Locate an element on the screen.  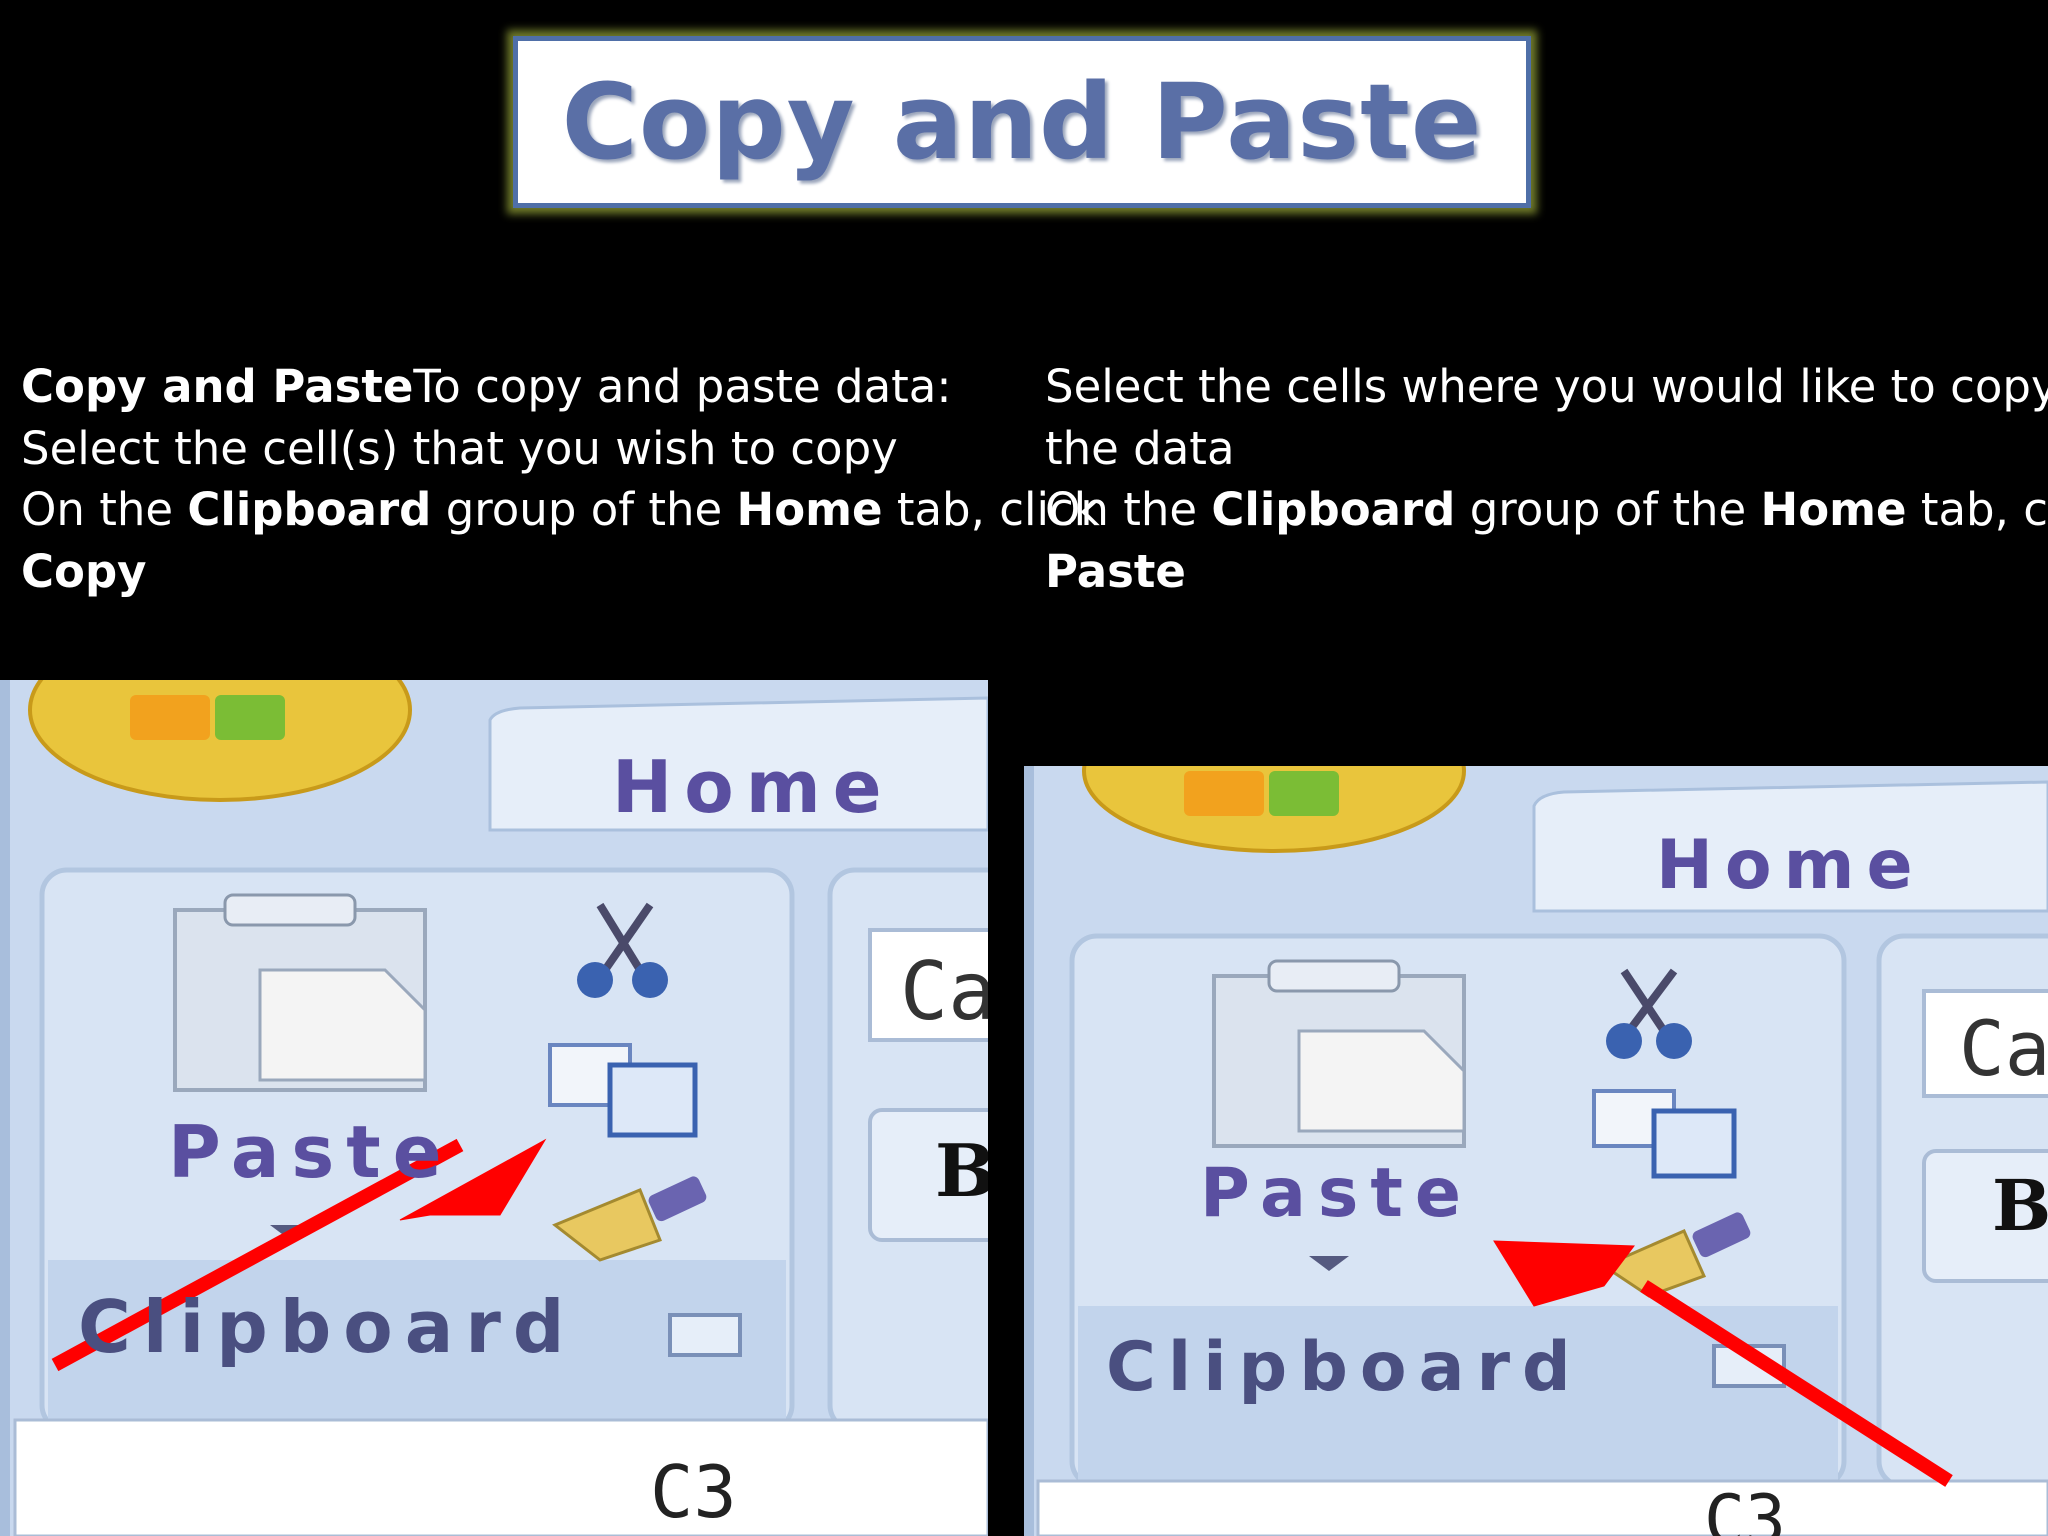
dialog-launcher-icon is located at coordinates (705, 1335).